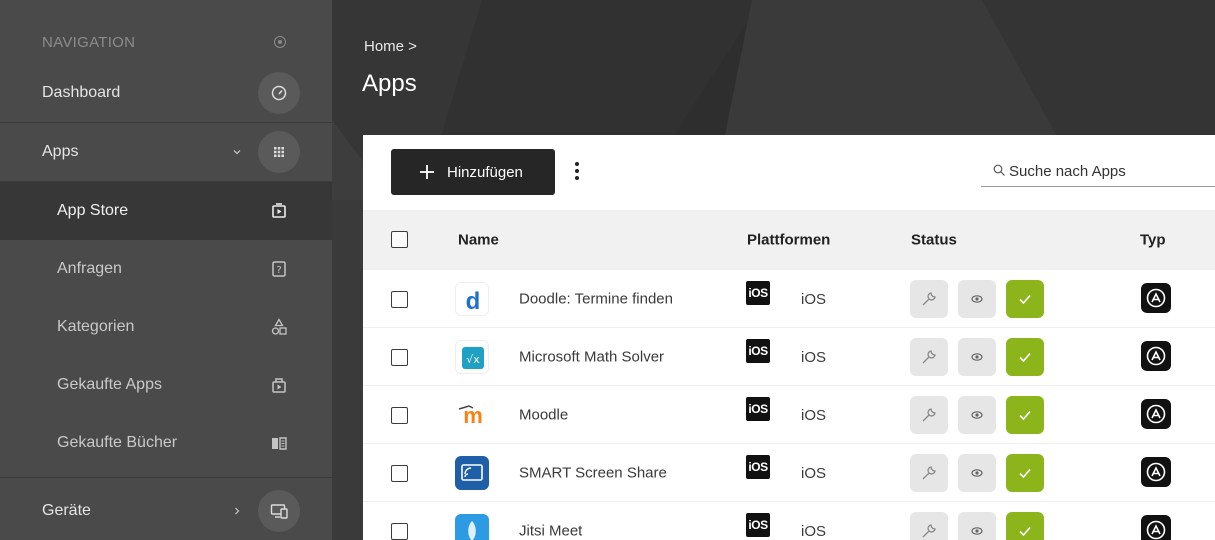  I want to click on sidebar-item-label: App Store, so click(93, 210).